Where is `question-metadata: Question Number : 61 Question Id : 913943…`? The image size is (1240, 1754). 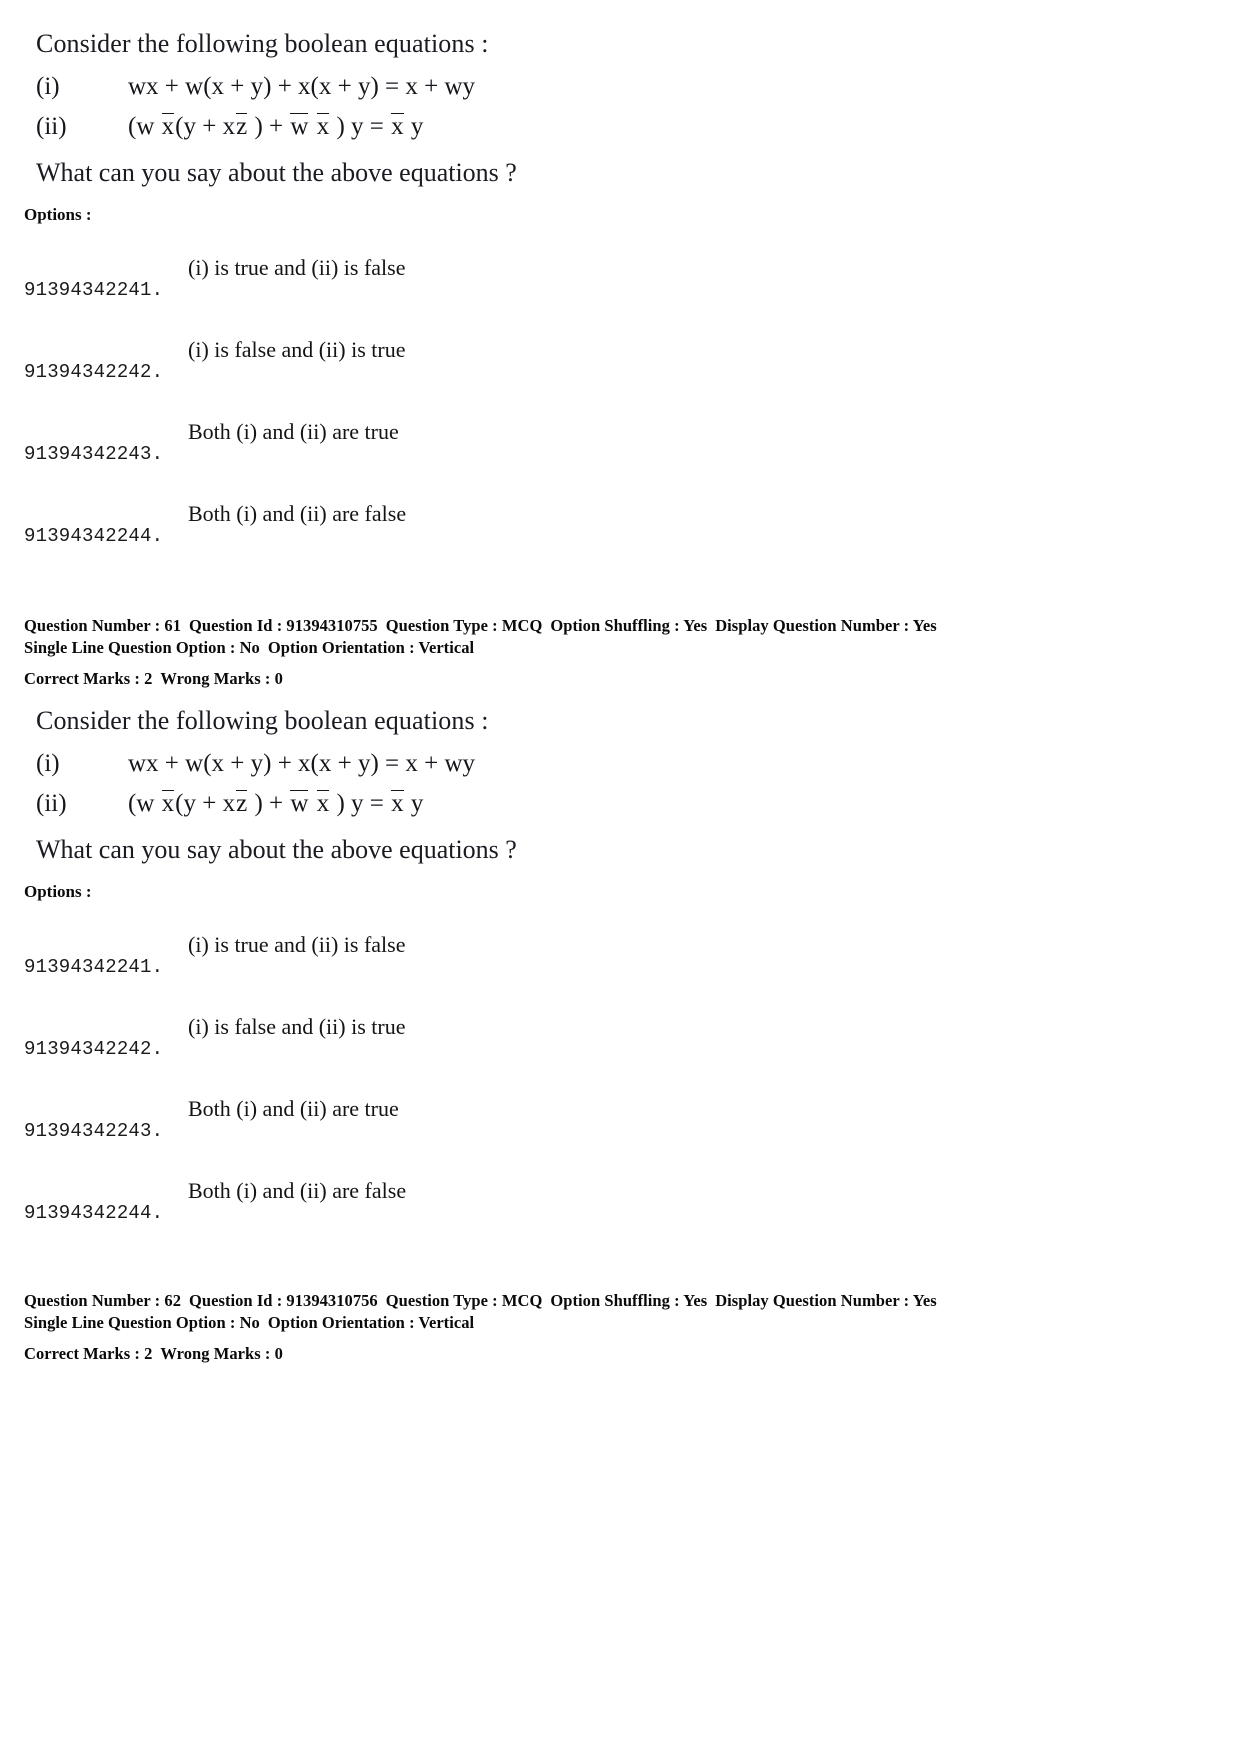
question-metadata: Question Number : 61 Question Id : 913943… is located at coordinates (632, 652).